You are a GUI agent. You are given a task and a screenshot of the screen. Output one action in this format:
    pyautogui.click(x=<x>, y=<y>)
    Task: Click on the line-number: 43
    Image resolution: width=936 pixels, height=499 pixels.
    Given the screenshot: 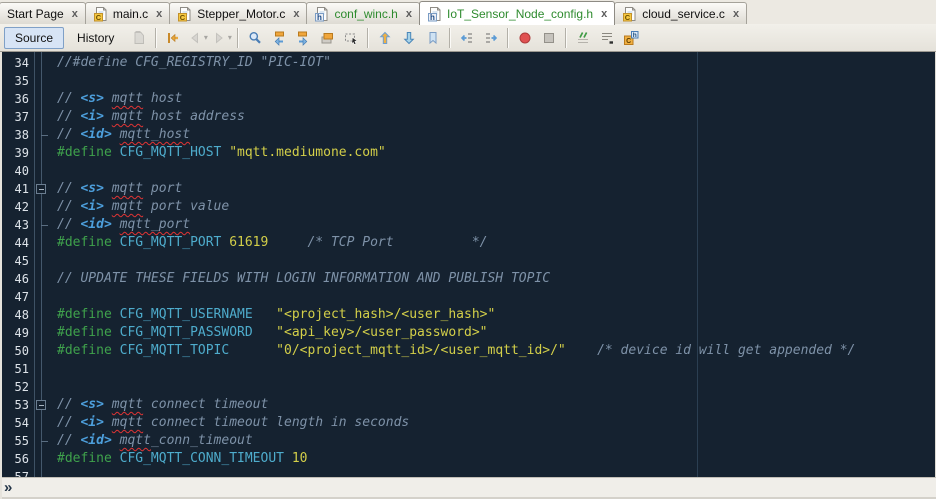 What is the action you would take?
    pyautogui.click(x=17, y=225)
    